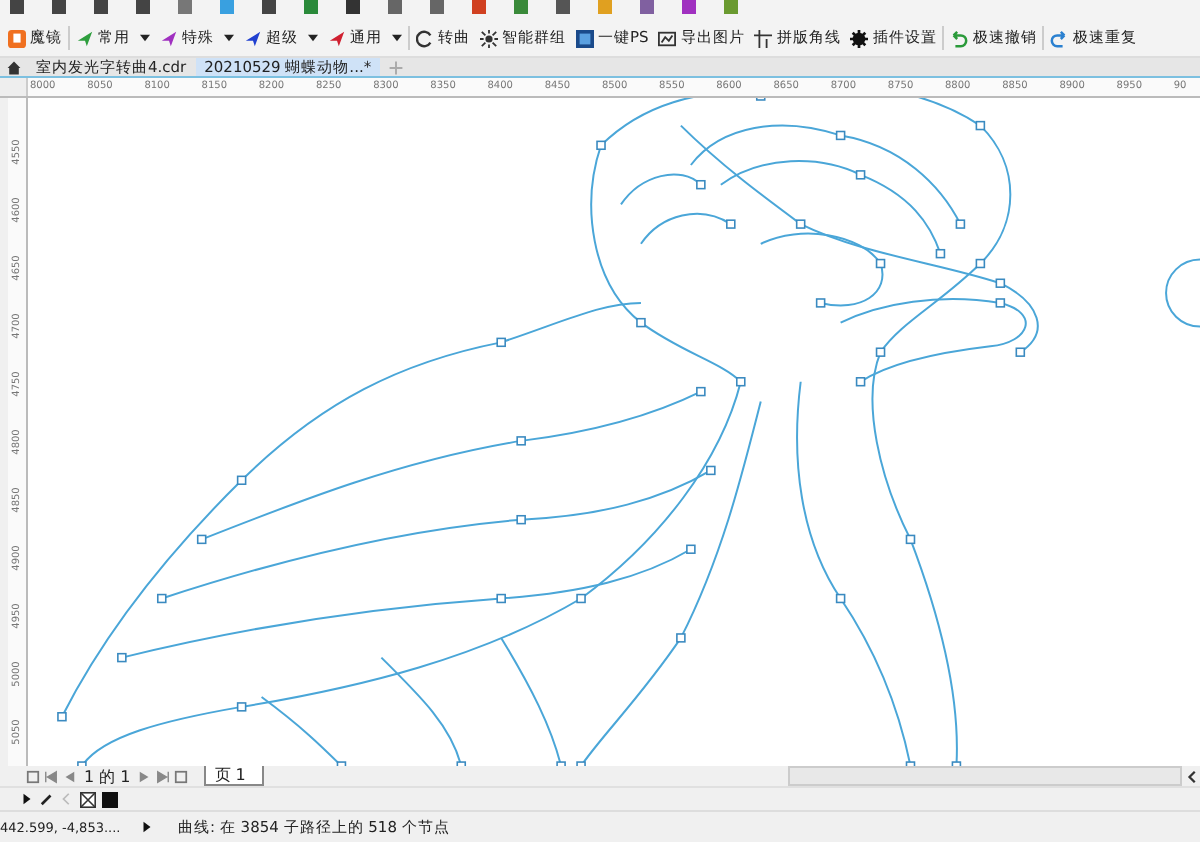 The height and width of the screenshot is (842, 1200). I want to click on last-page-icon, so click(163, 776).